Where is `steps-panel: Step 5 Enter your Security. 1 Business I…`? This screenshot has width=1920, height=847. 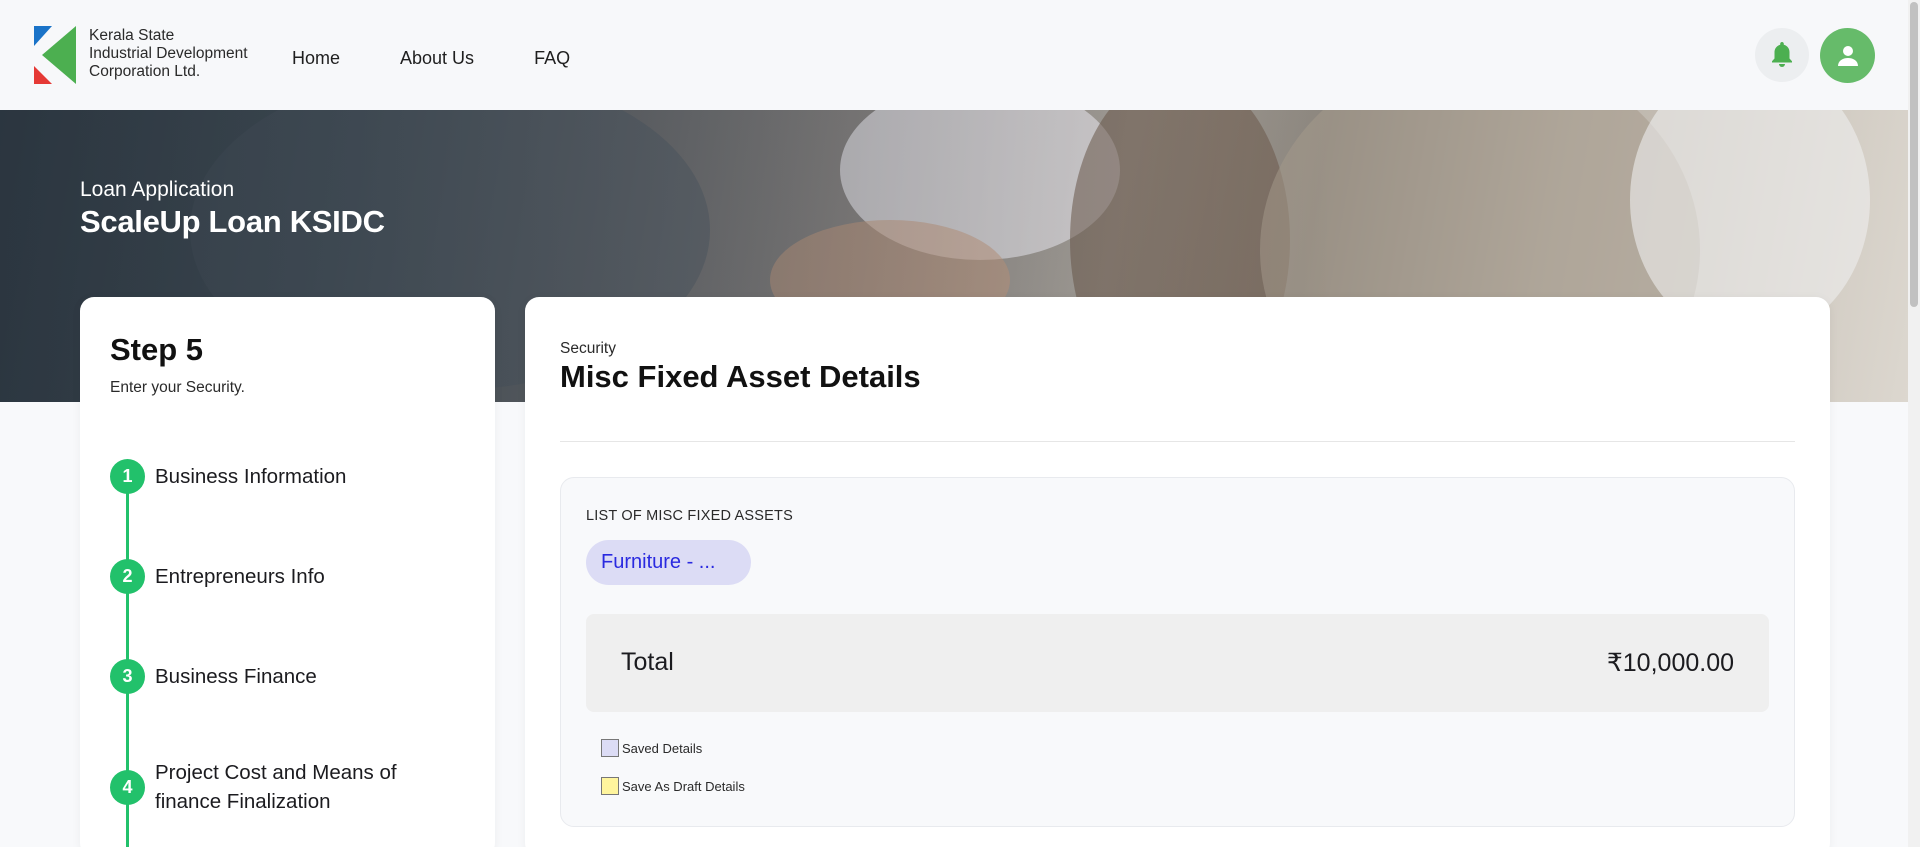
steps-panel: Step 5 Enter your Security. 1 Business I… is located at coordinates (287, 572).